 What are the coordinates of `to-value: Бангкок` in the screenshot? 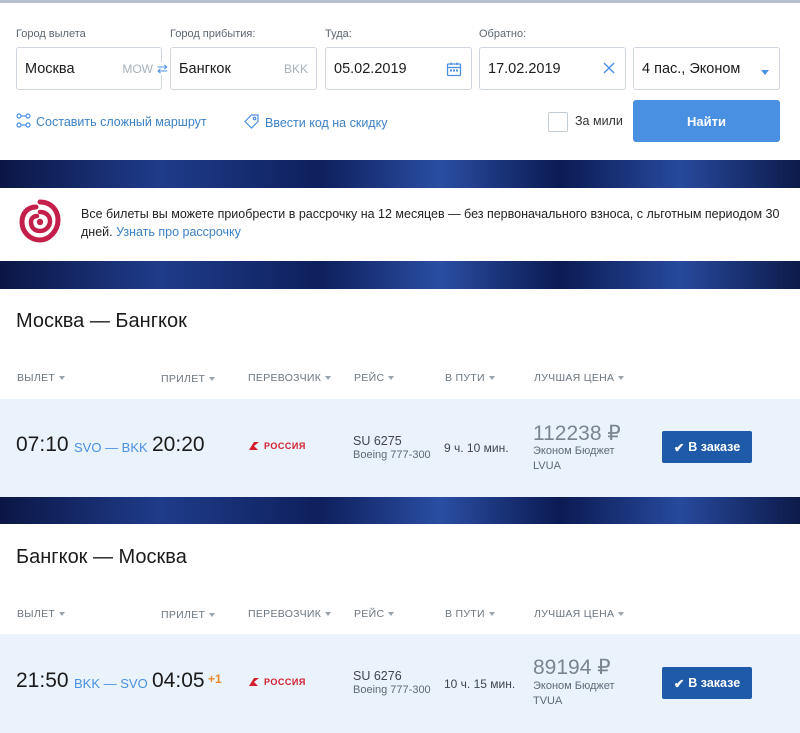 It's located at (205, 68).